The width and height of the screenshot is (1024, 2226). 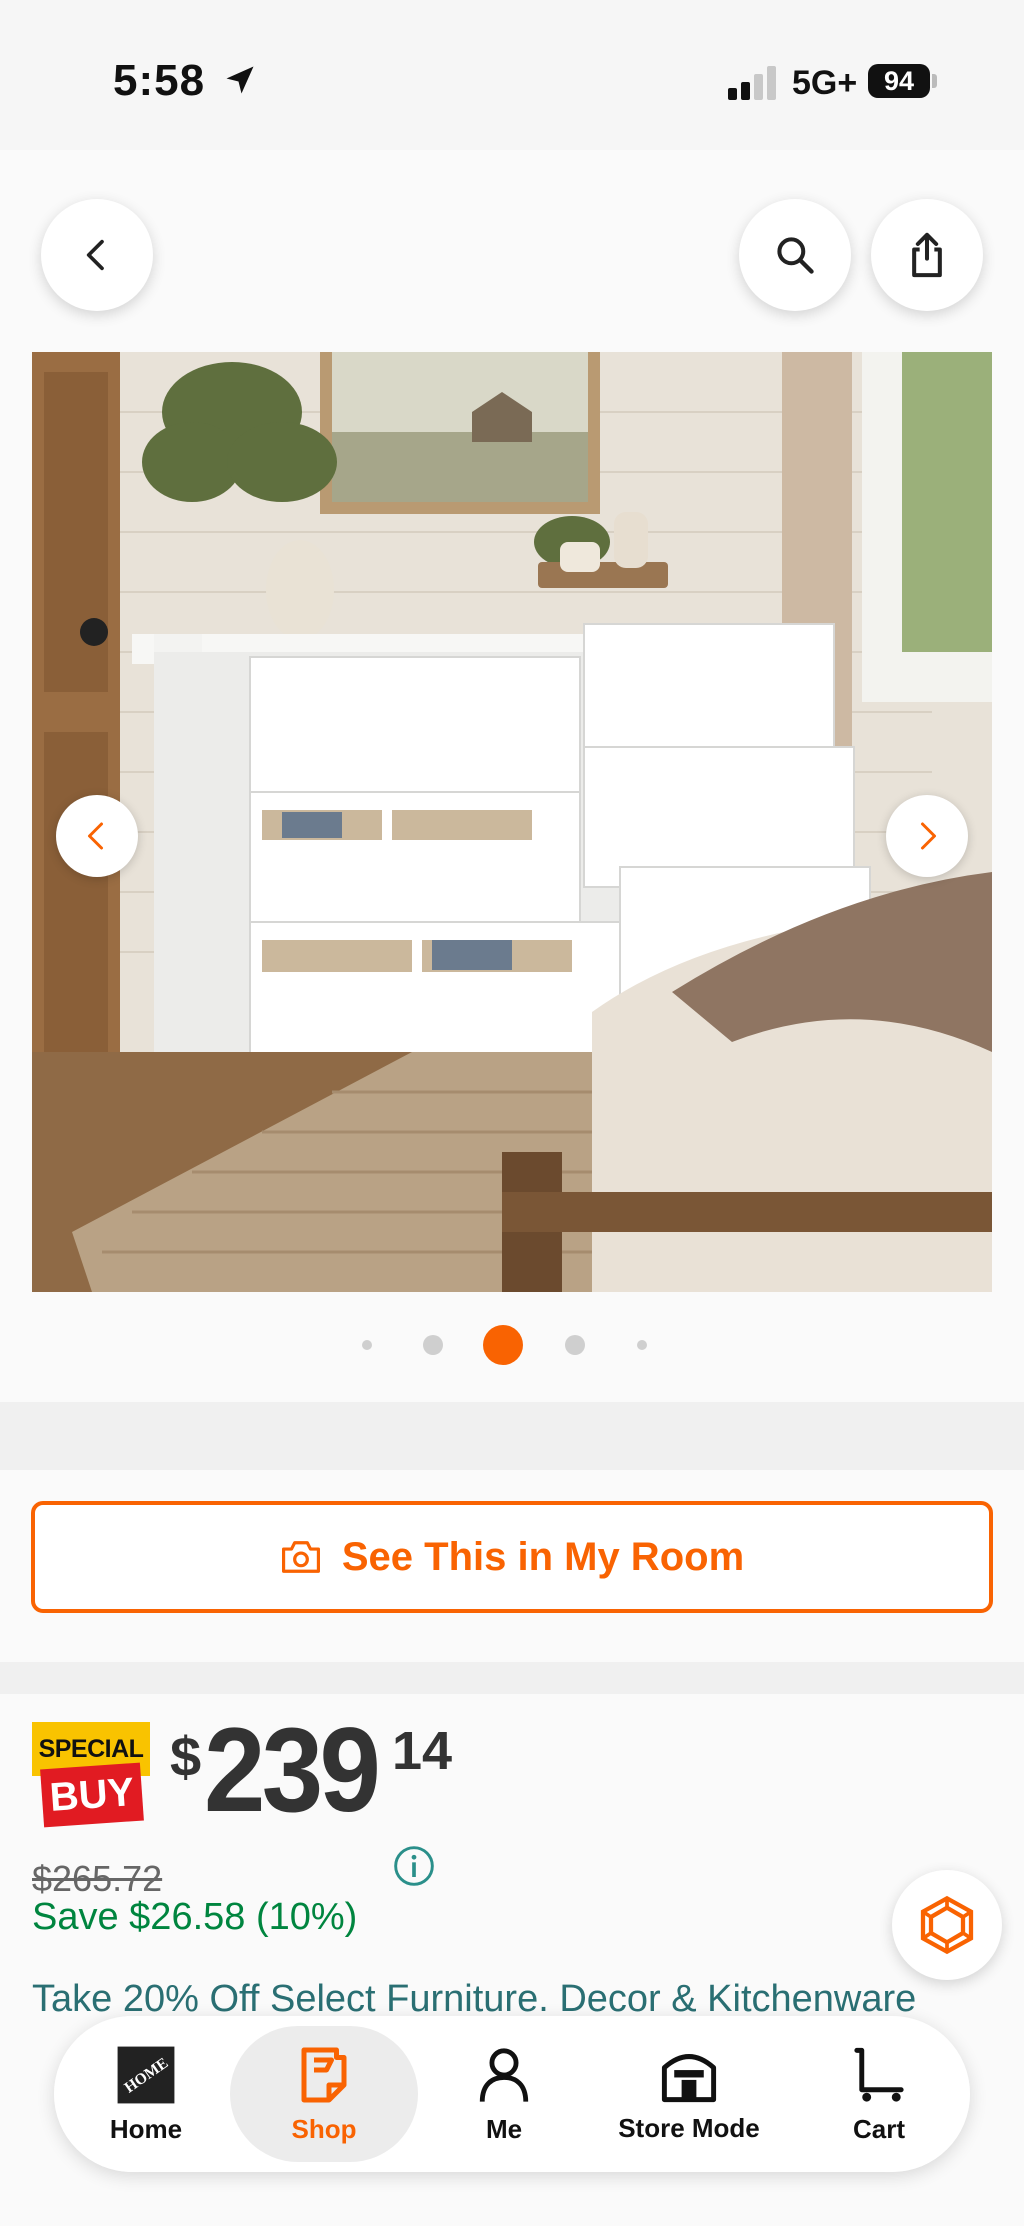 I want to click on tab-label: Cart, so click(x=878, y=2128).